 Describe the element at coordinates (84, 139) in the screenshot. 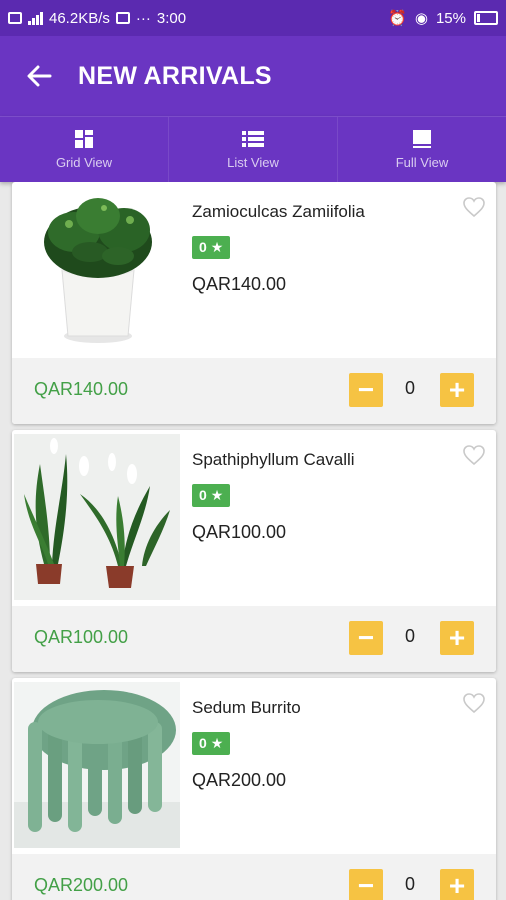

I see `grid-icon` at that location.